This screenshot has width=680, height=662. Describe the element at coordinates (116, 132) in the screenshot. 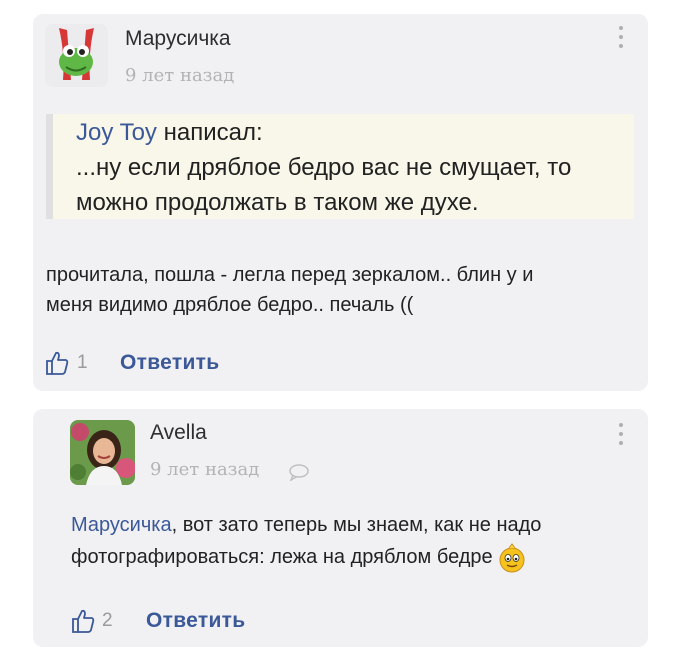

I see `quote-author: Joy Toy` at that location.